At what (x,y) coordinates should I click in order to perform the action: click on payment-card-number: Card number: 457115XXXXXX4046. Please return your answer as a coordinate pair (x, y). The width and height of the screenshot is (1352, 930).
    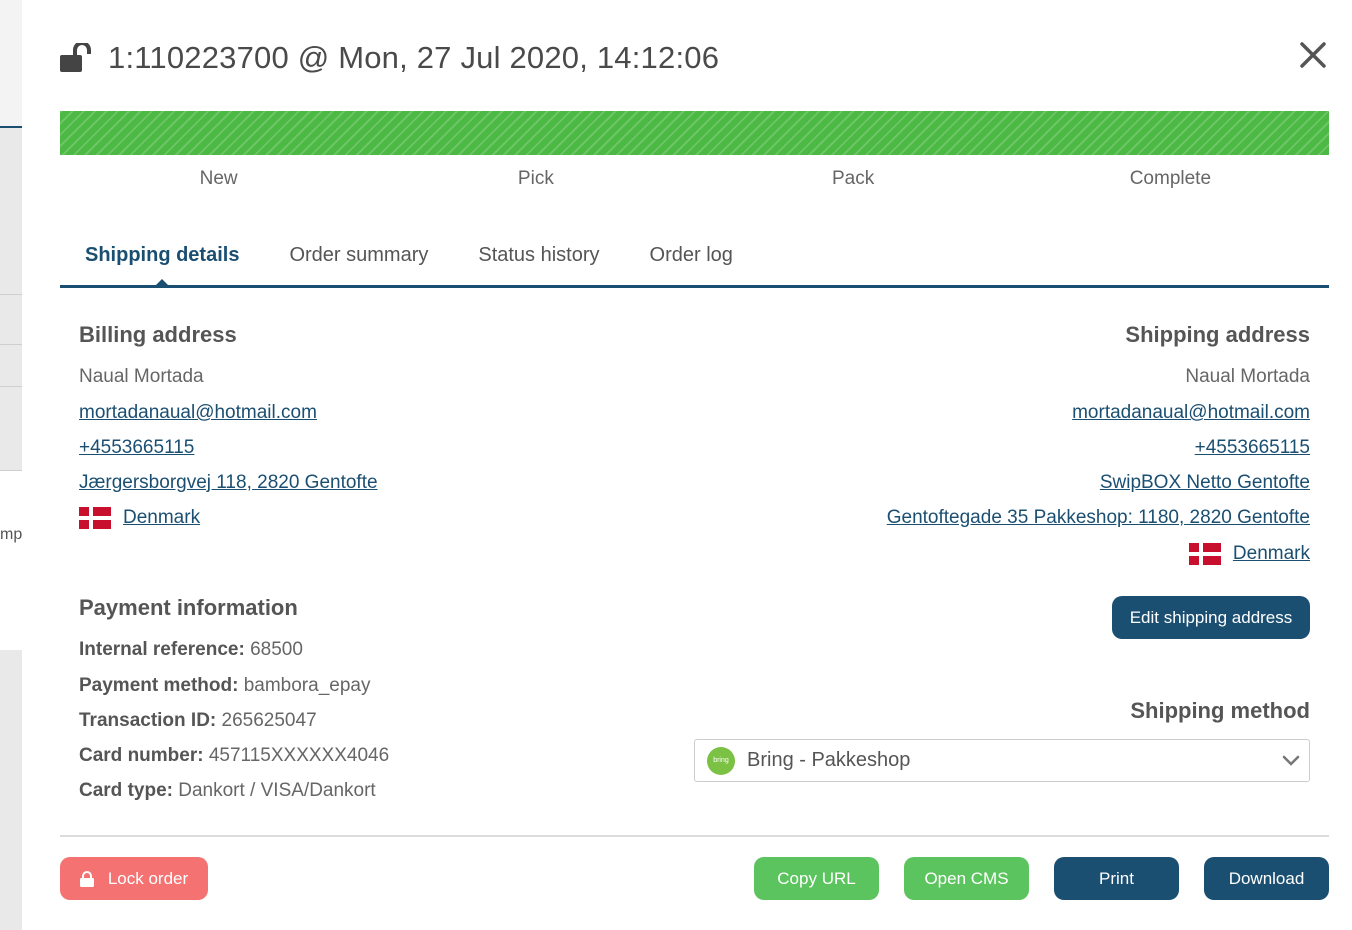
    Looking at the image, I should click on (234, 756).